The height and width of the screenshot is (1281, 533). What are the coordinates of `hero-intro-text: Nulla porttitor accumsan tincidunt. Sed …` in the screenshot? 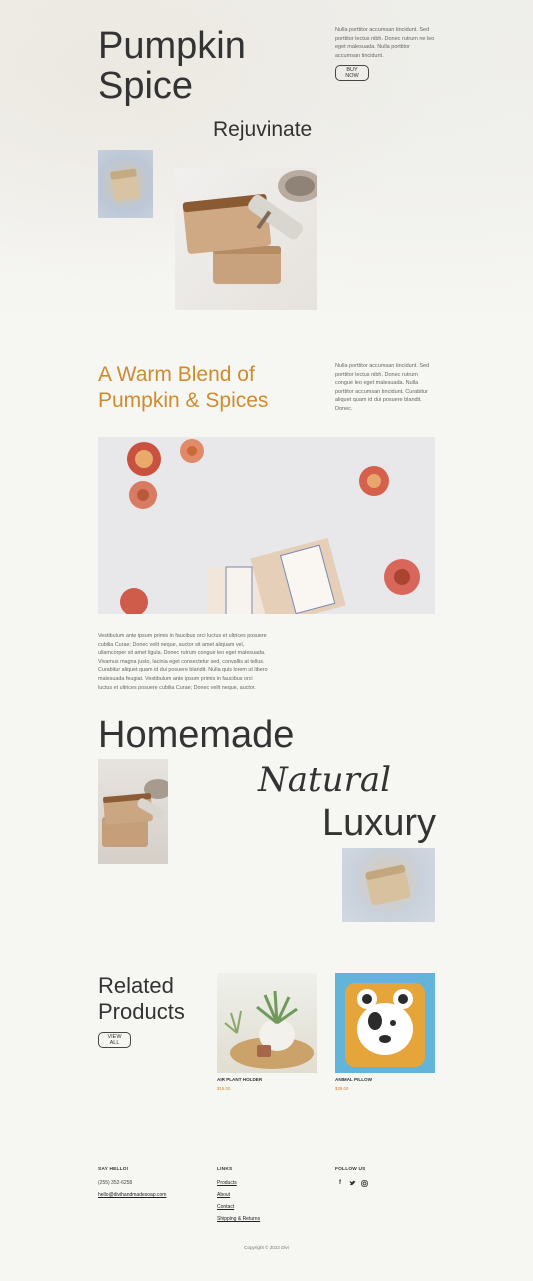 It's located at (385, 43).